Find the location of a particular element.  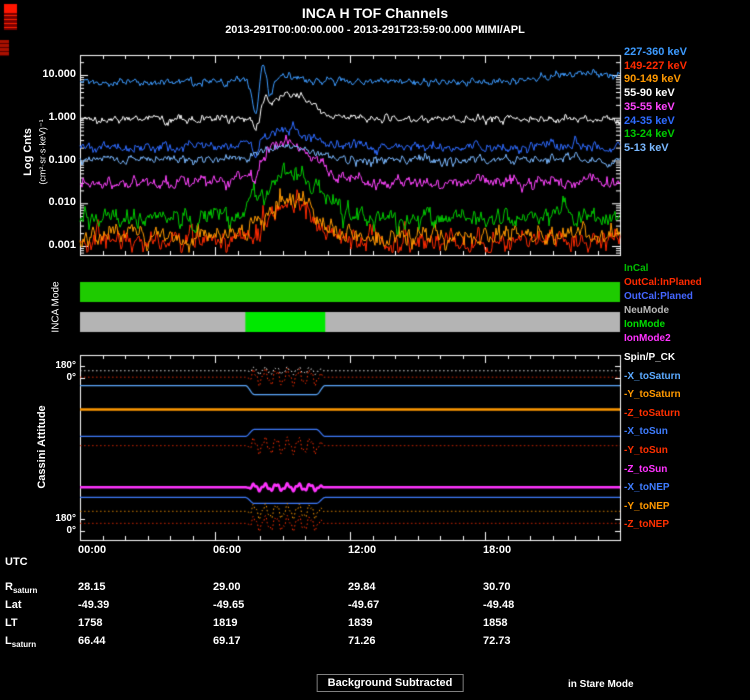

ephemeris-value: 1758 is located at coordinates (90, 623).